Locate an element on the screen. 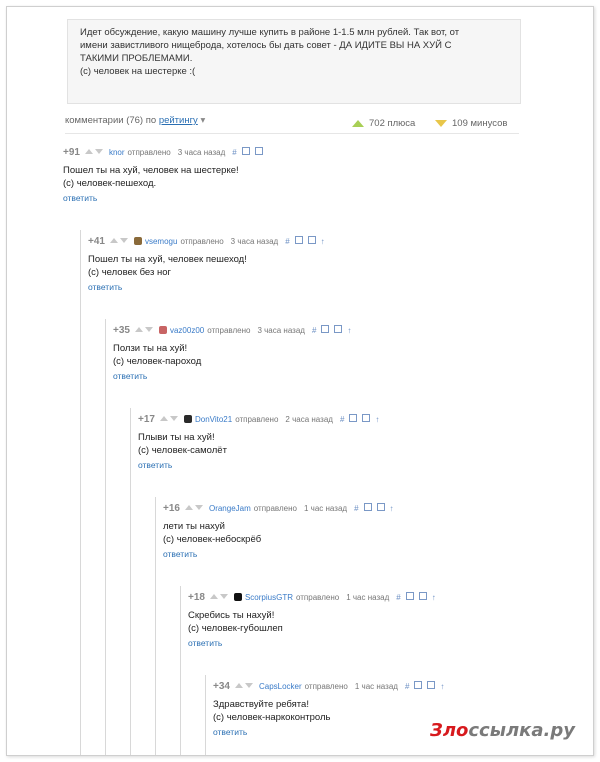 This screenshot has height=762, width=600. comment-line: (с) человек-пешеход. is located at coordinates (110, 183).